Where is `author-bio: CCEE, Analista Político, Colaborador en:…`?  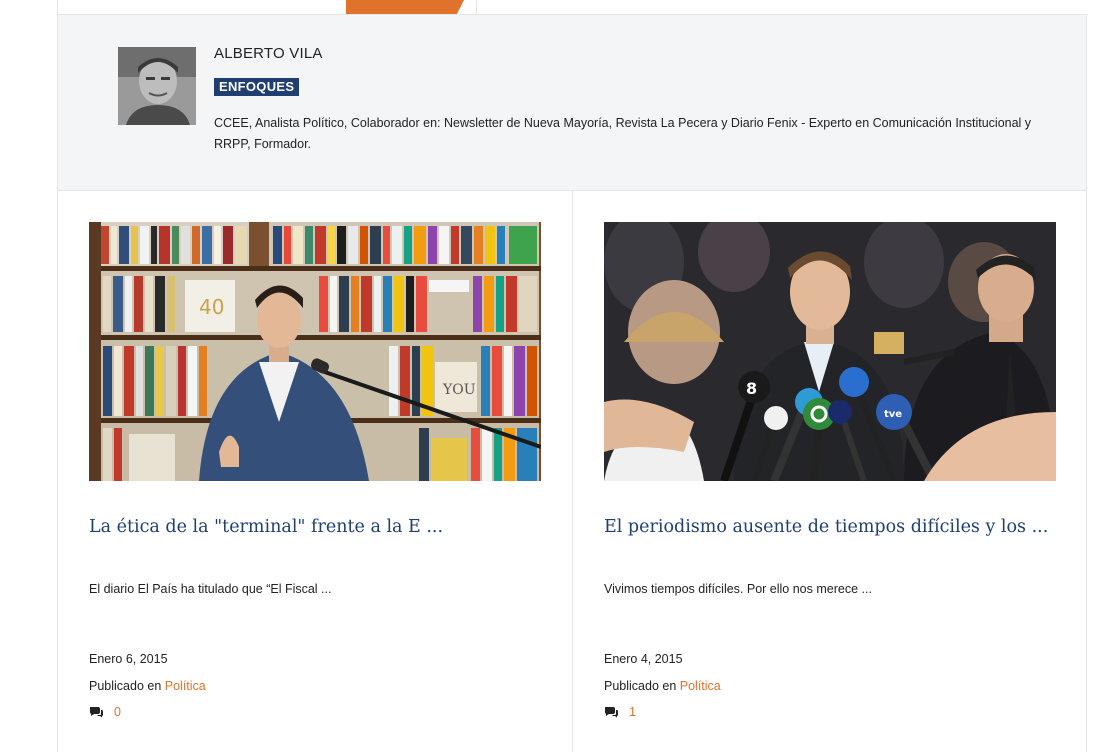
author-bio: CCEE, Analista Político, Colaborador en:… is located at coordinates (623, 133).